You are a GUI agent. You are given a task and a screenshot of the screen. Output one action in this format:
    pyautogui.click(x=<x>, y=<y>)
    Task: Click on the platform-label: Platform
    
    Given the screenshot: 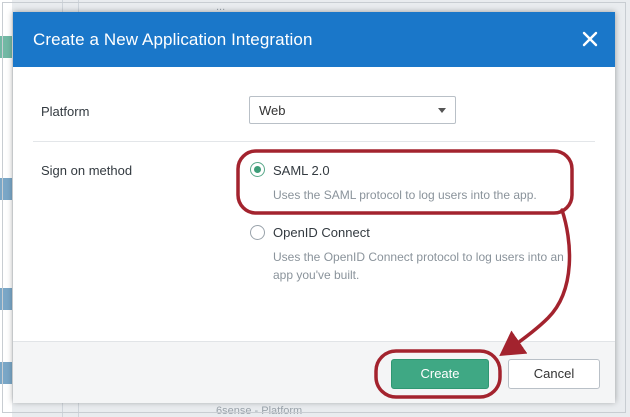 What is the action you would take?
    pyautogui.click(x=65, y=111)
    